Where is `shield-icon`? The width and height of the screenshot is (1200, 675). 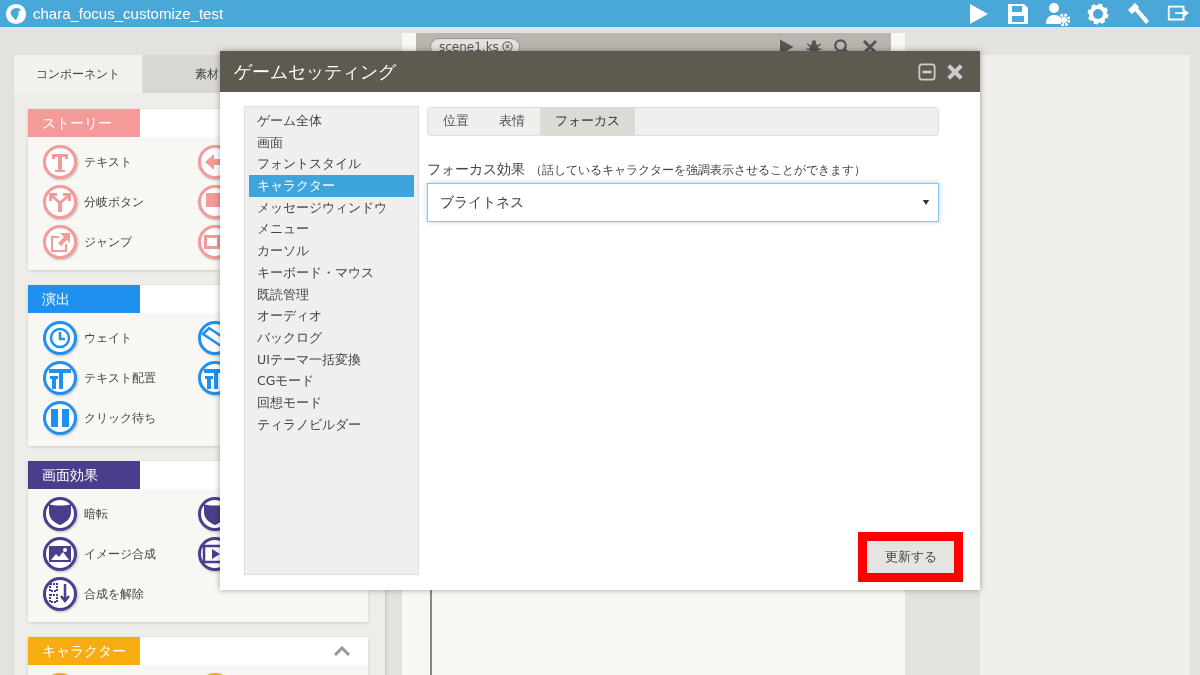
shield-icon is located at coordinates (60, 514).